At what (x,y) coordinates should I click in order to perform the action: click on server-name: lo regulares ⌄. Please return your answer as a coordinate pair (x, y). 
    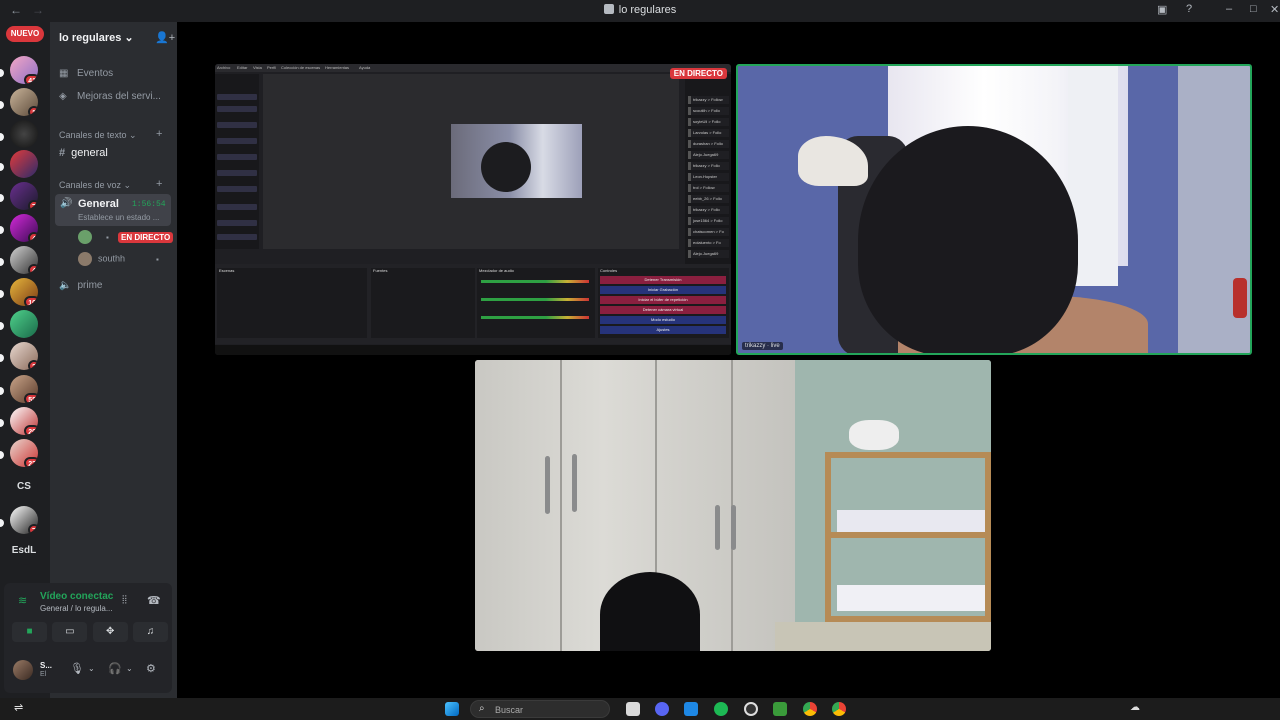
    Looking at the image, I should click on (96, 37).